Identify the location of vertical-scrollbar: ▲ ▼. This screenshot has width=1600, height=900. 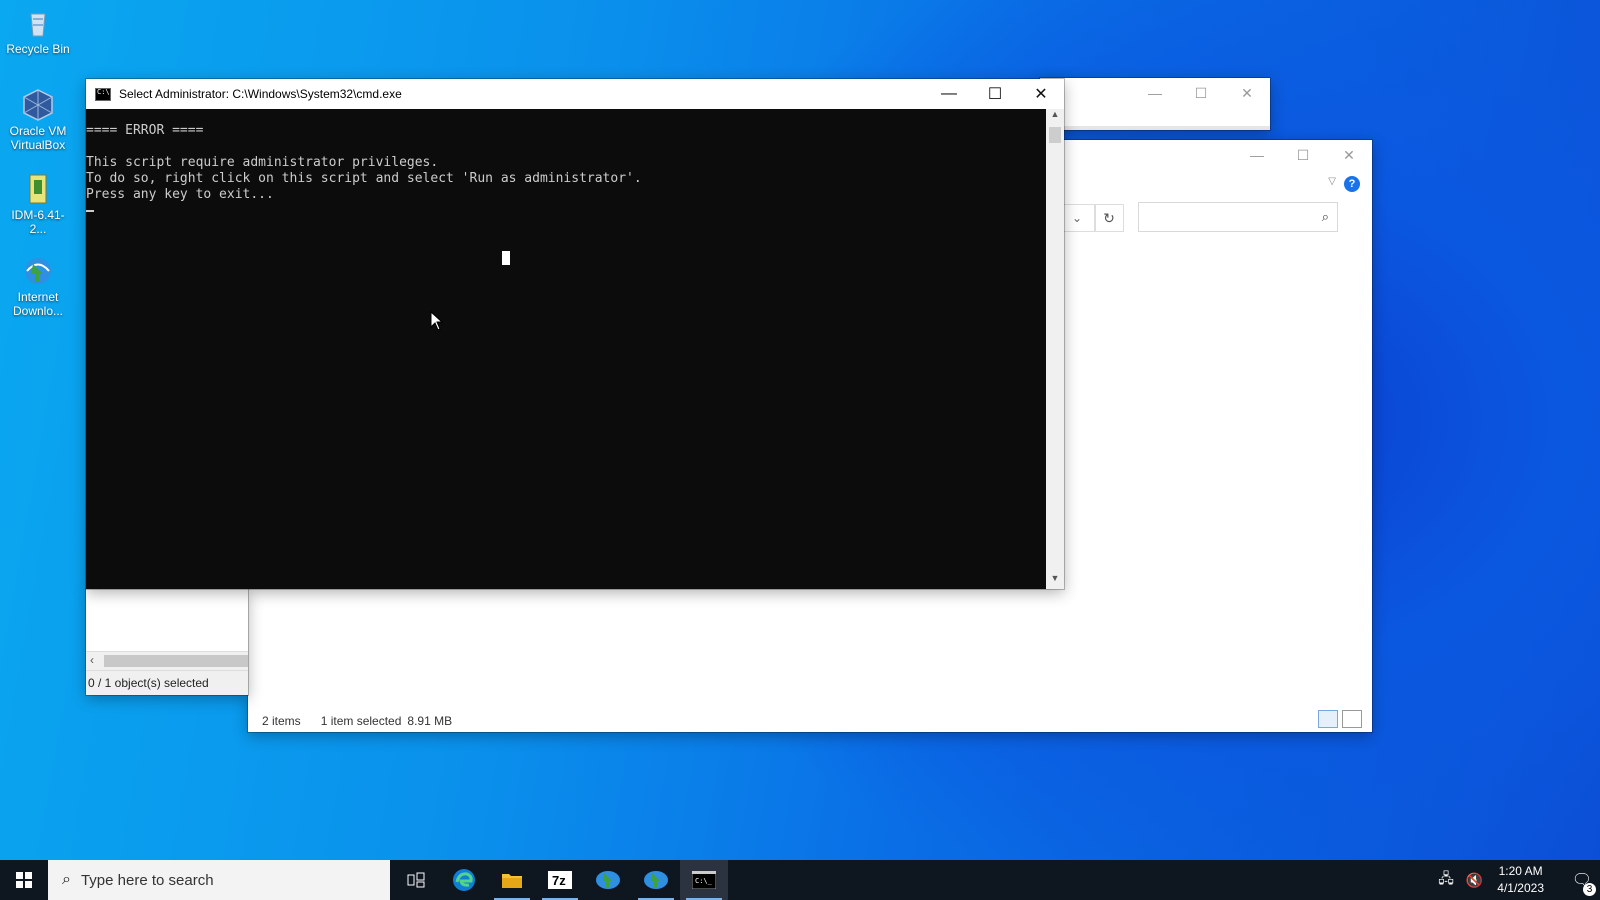
(1055, 349).